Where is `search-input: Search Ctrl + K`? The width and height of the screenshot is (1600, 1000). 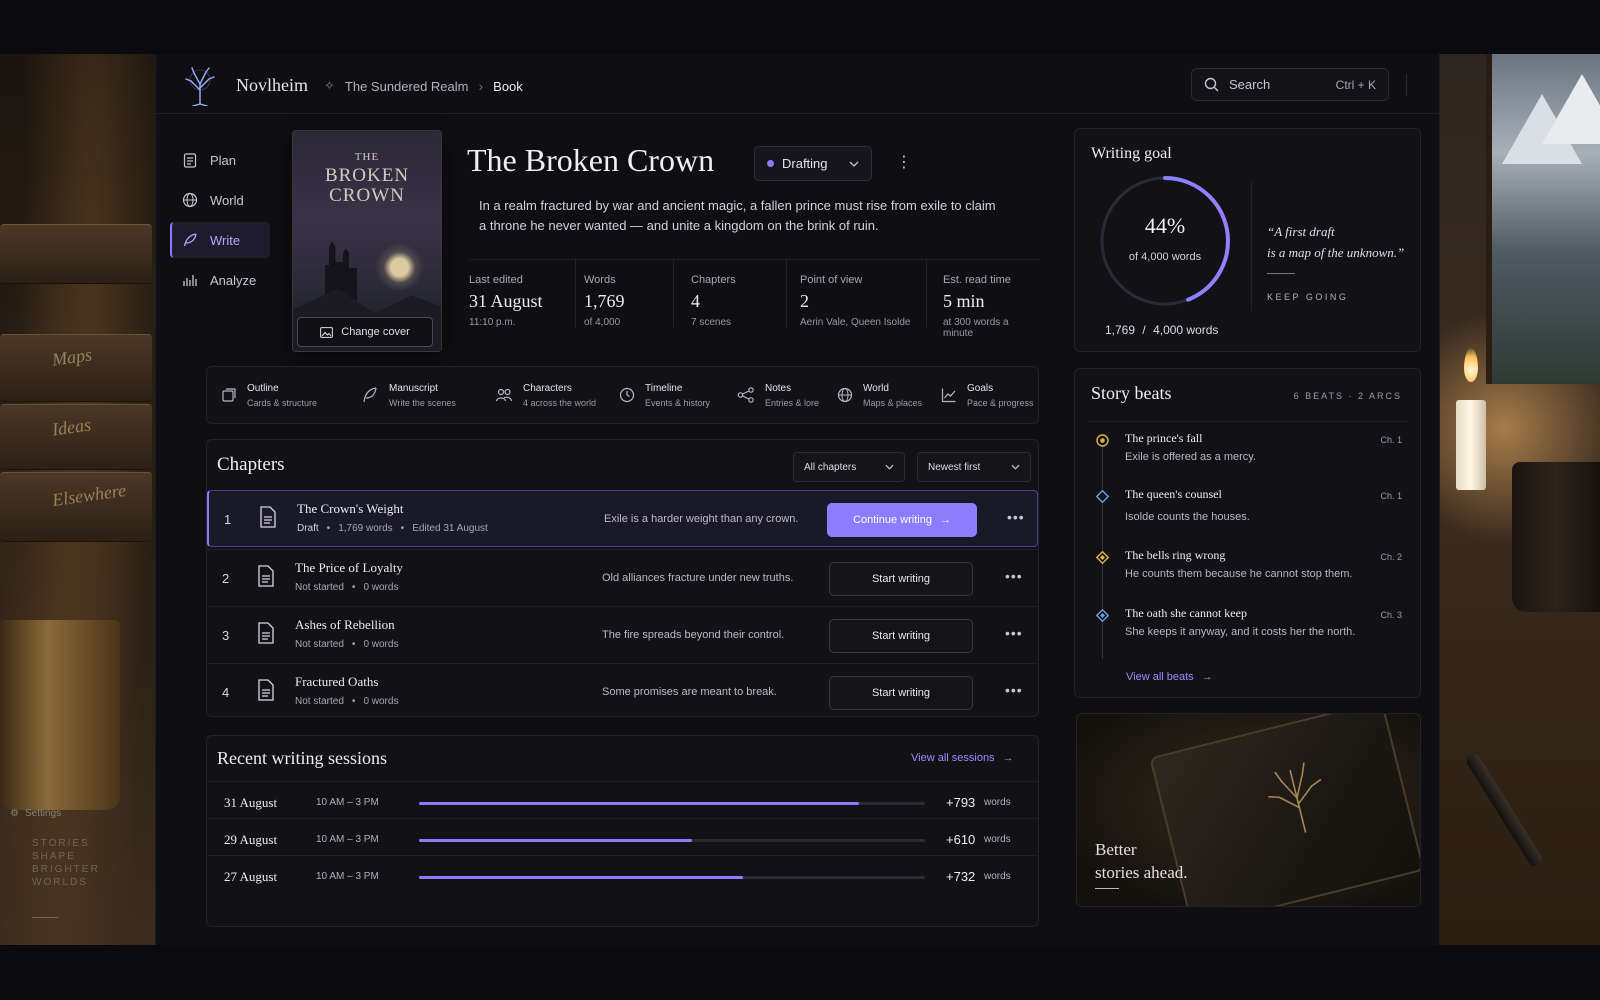 search-input: Search Ctrl + K is located at coordinates (1290, 84).